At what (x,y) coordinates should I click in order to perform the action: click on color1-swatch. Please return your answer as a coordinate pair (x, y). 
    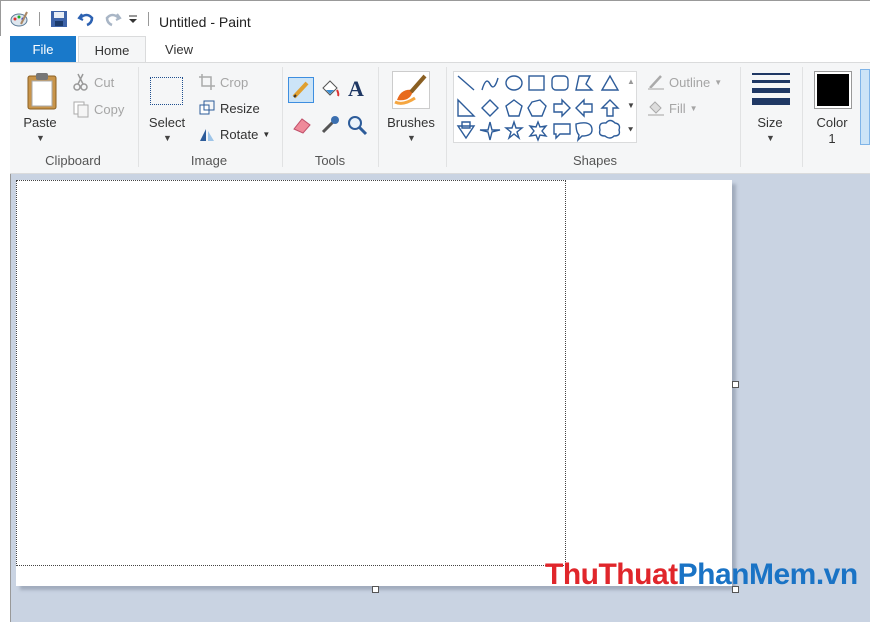
    Looking at the image, I should click on (833, 90).